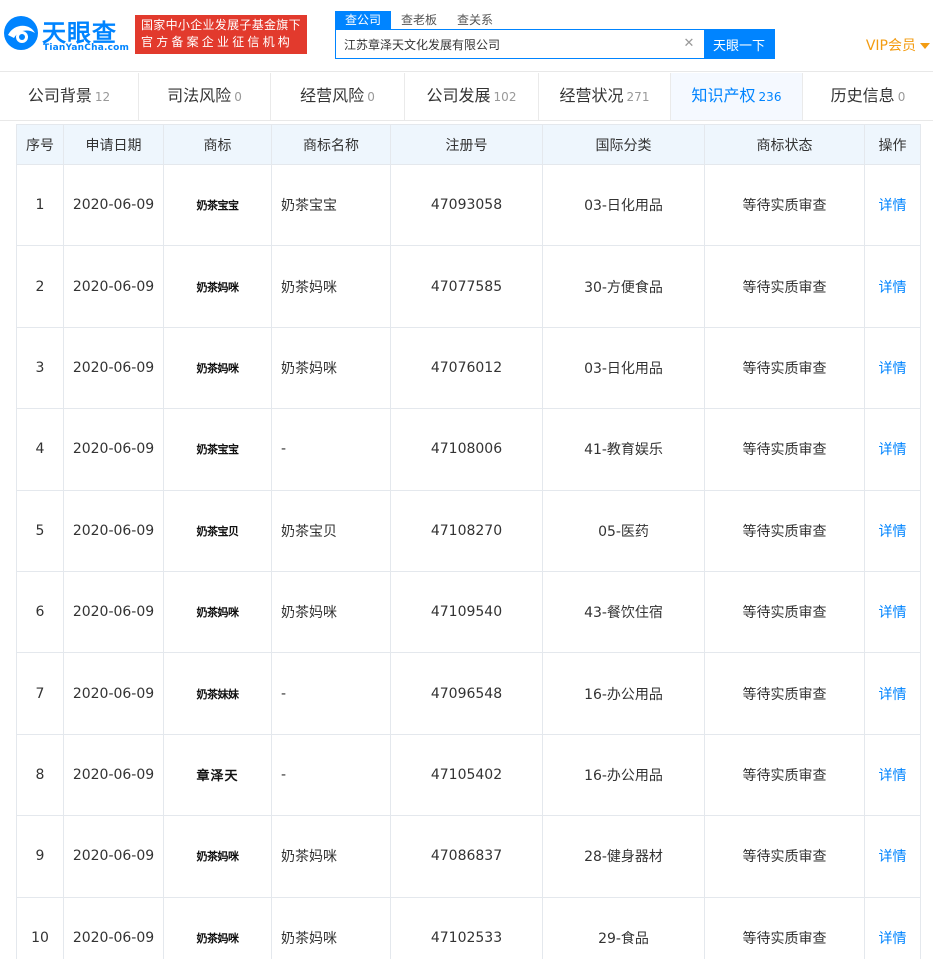 The width and height of the screenshot is (933, 959). Describe the element at coordinates (458, 95) in the screenshot. I see `tab-label: 公司发展` at that location.